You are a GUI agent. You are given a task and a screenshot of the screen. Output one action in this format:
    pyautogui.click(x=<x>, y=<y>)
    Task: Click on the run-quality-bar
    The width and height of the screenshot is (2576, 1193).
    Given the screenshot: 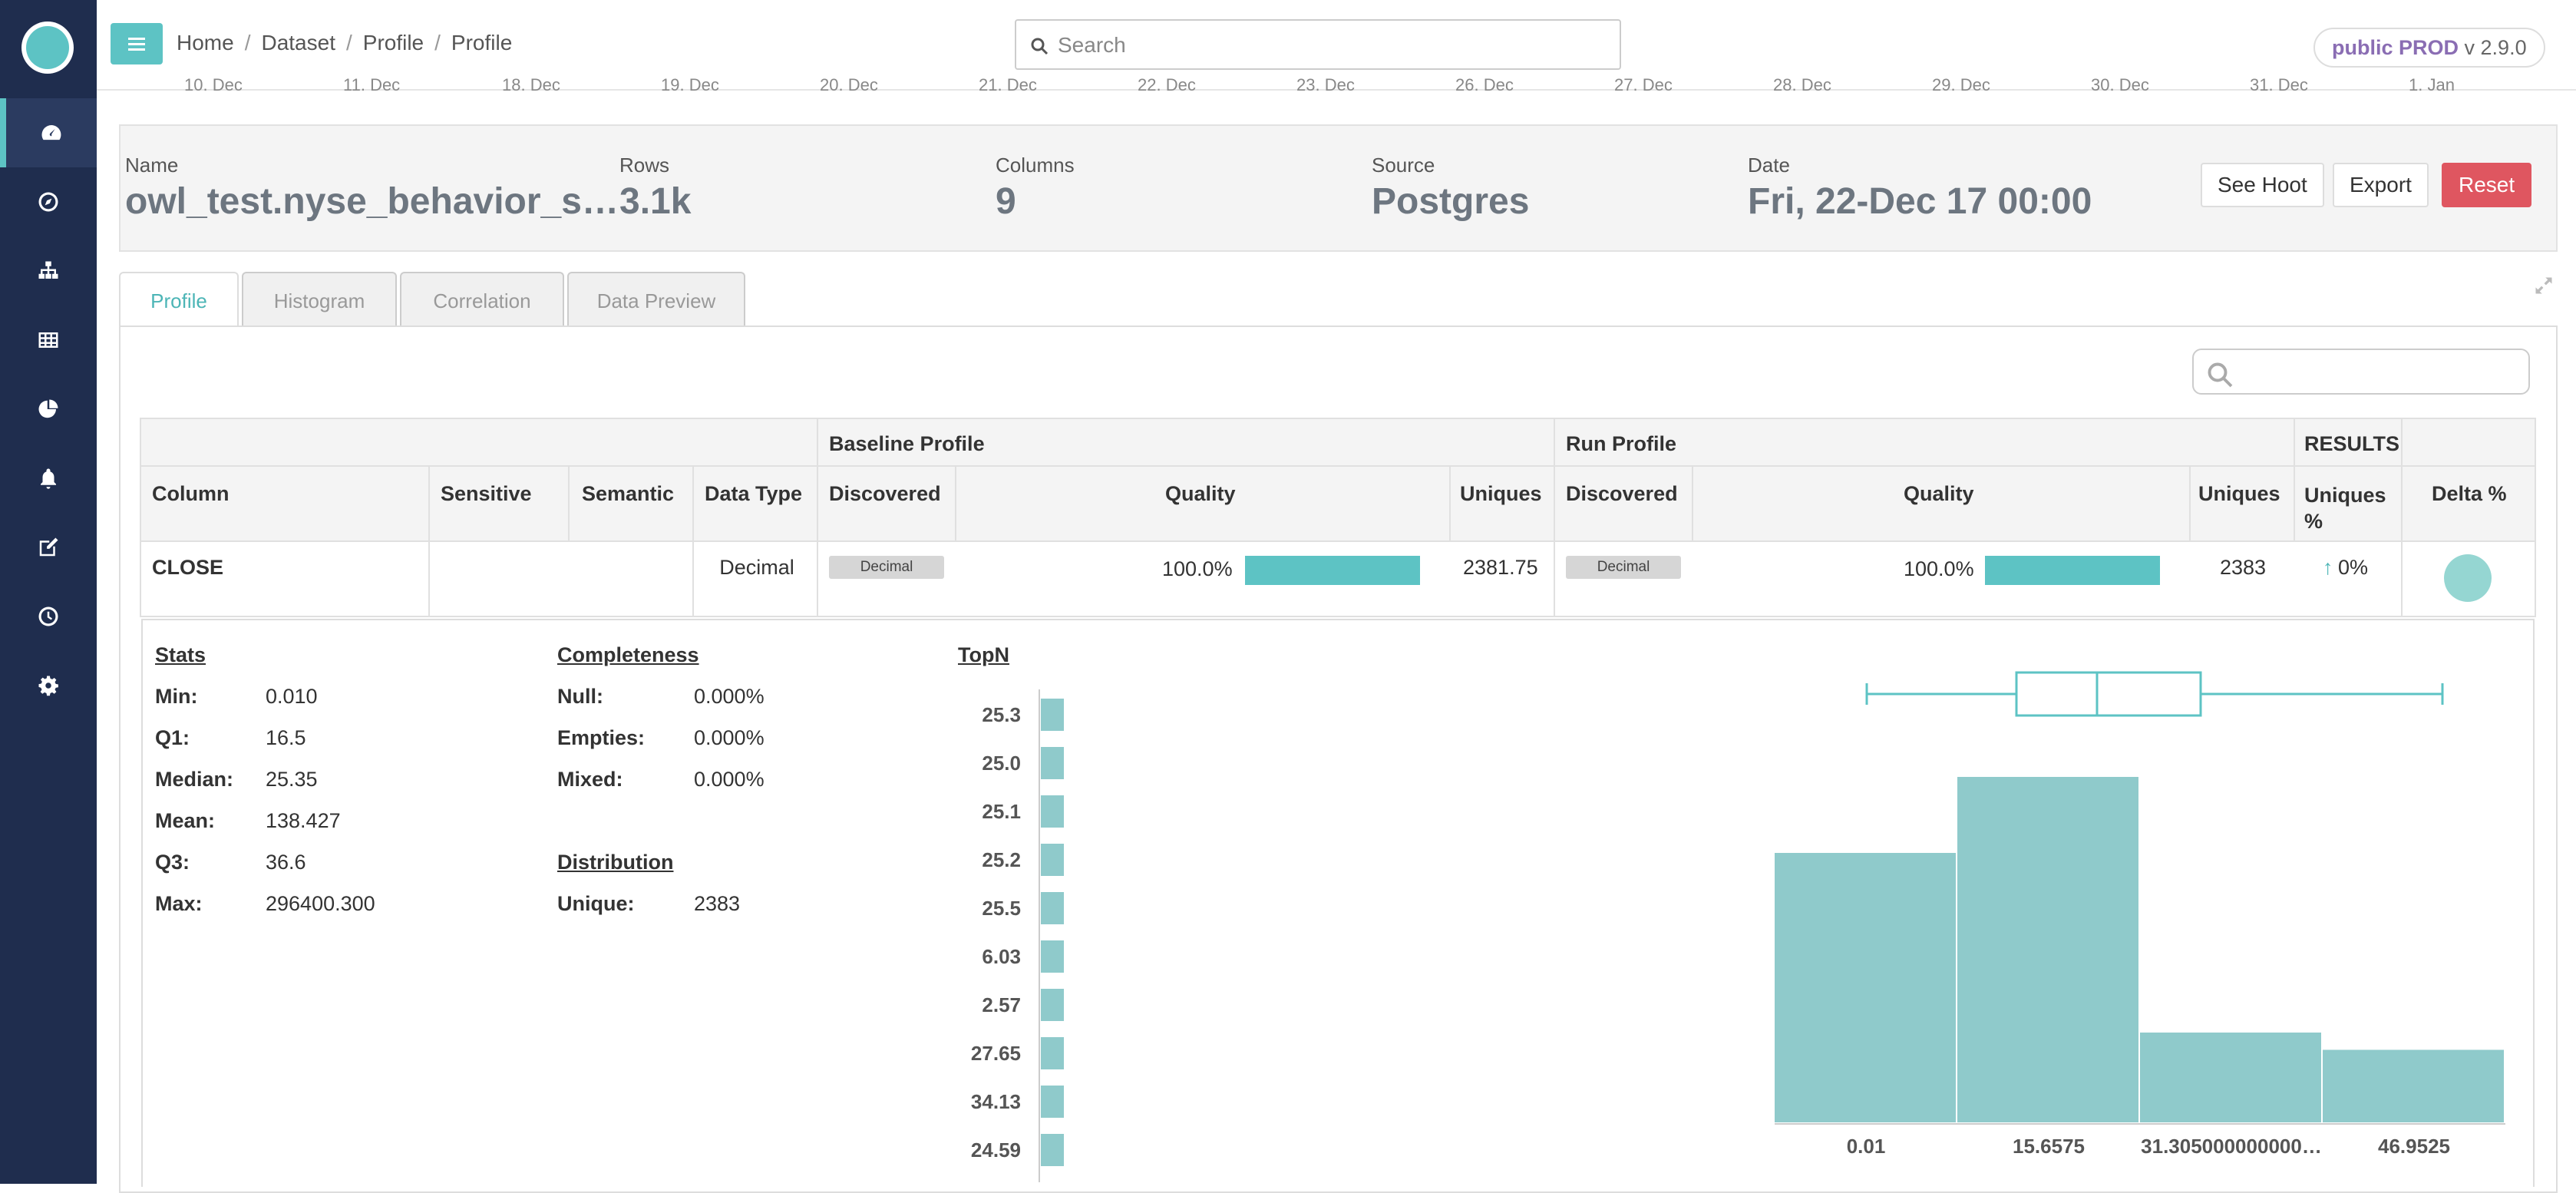 What is the action you would take?
    pyautogui.click(x=2072, y=570)
    